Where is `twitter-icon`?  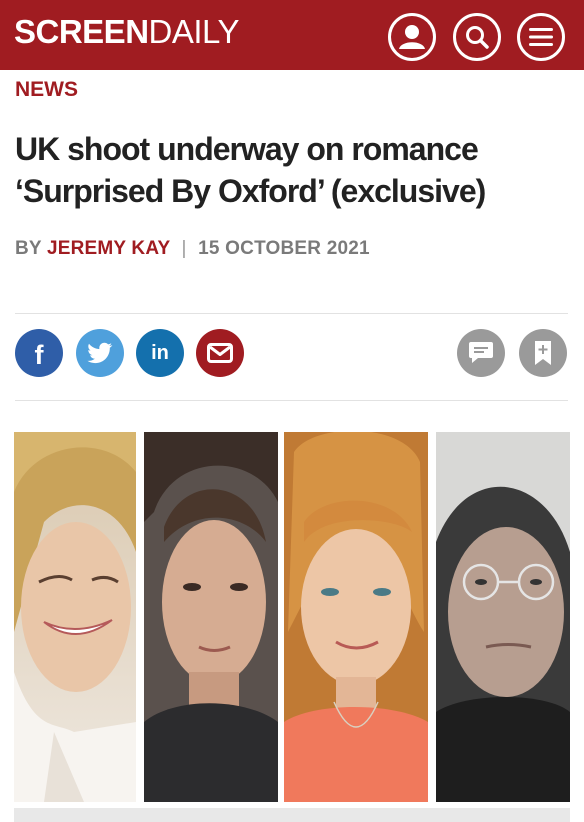
twitter-icon is located at coordinates (100, 353).